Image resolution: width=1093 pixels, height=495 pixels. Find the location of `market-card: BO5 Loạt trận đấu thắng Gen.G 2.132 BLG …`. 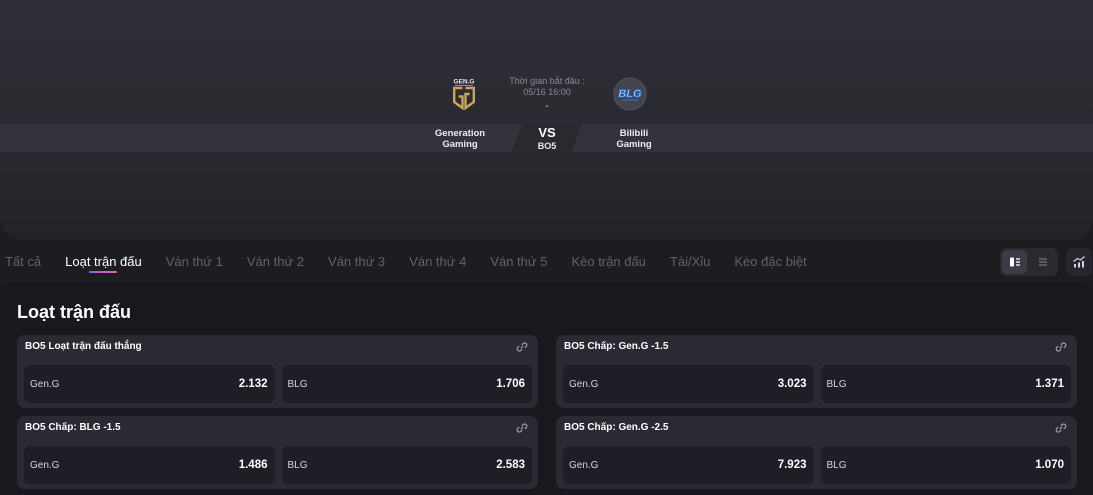

market-card: BO5 Loạt trận đấu thắng Gen.G 2.132 BLG … is located at coordinates (277, 371).